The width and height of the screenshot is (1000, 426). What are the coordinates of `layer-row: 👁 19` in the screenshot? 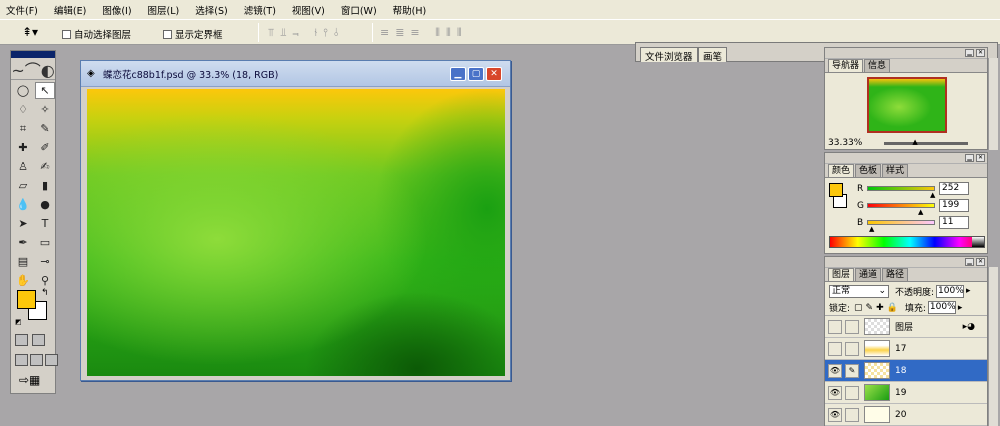 It's located at (906, 393).